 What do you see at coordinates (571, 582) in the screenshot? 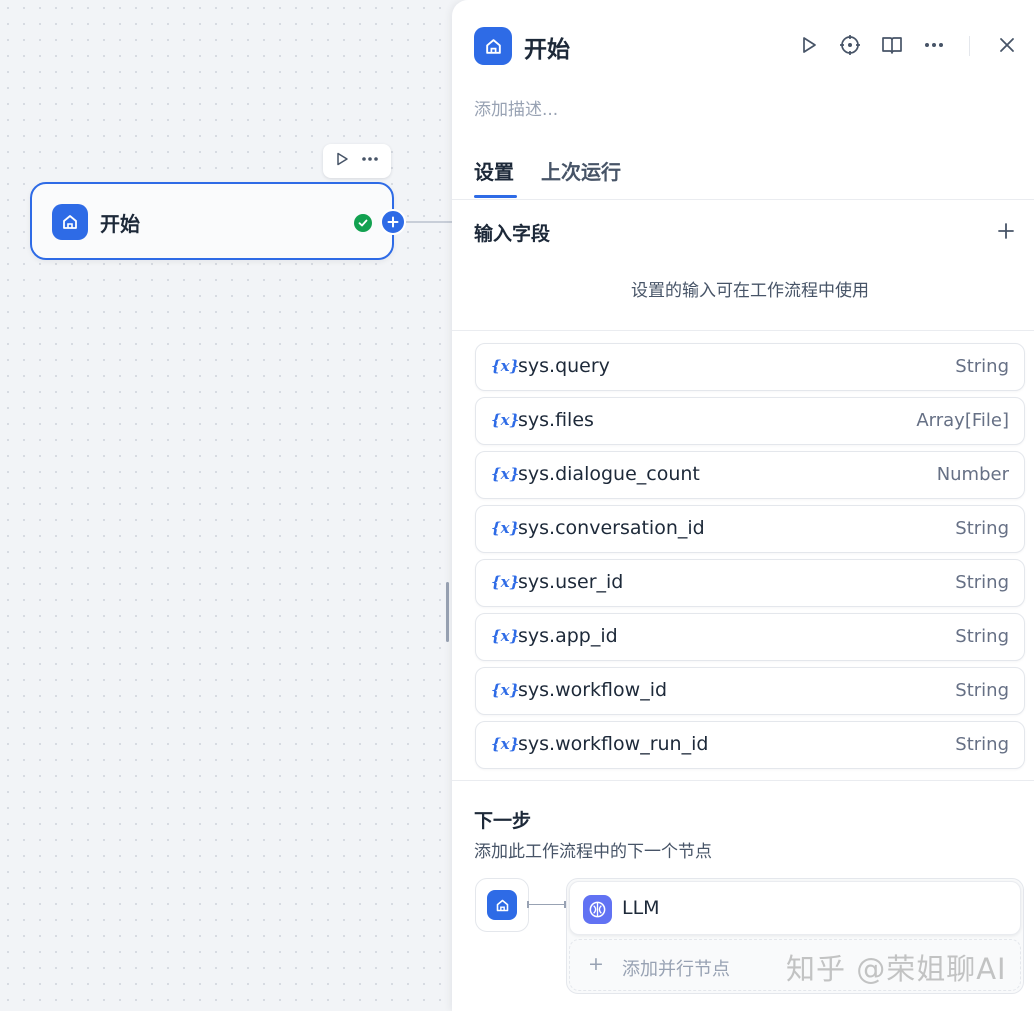
I see `variable-name: sys.user_id` at bounding box center [571, 582].